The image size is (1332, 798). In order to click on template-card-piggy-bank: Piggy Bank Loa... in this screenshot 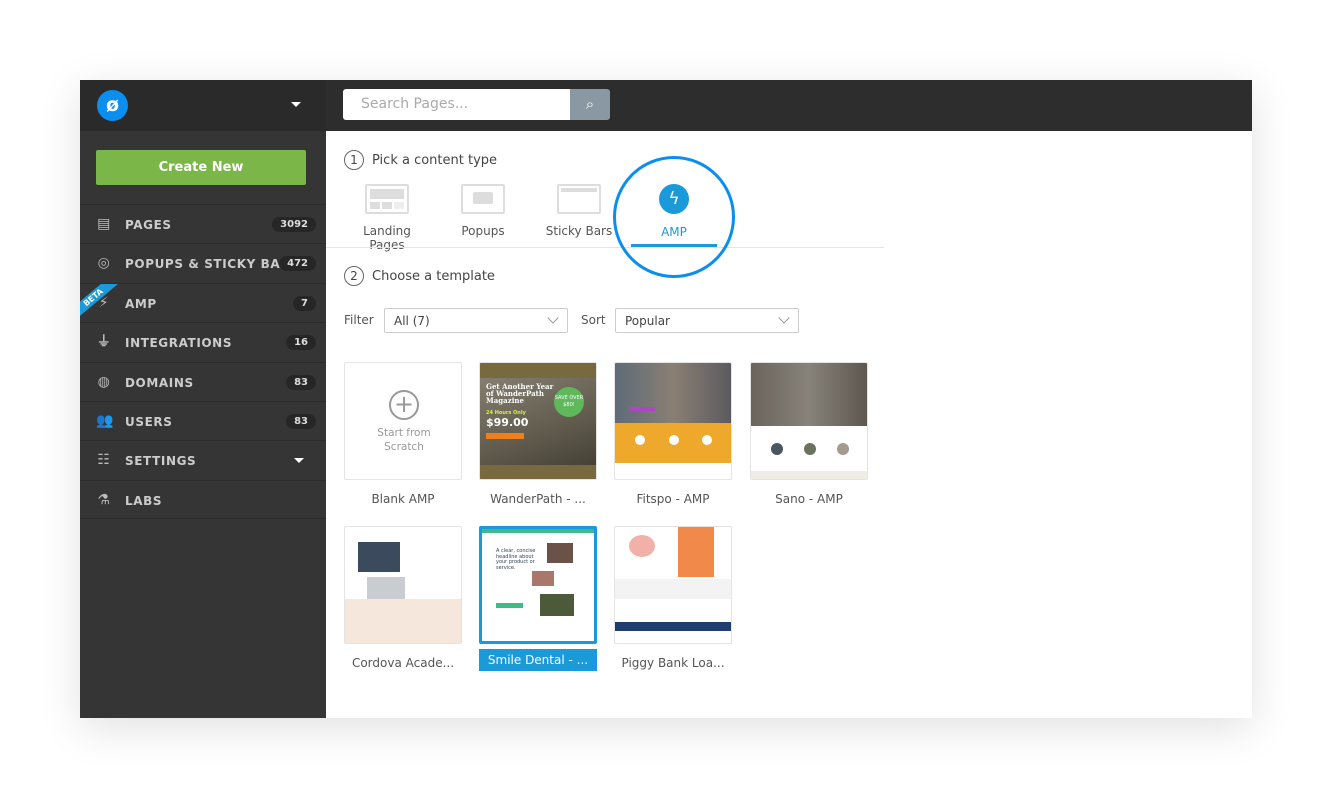, I will do `click(673, 600)`.